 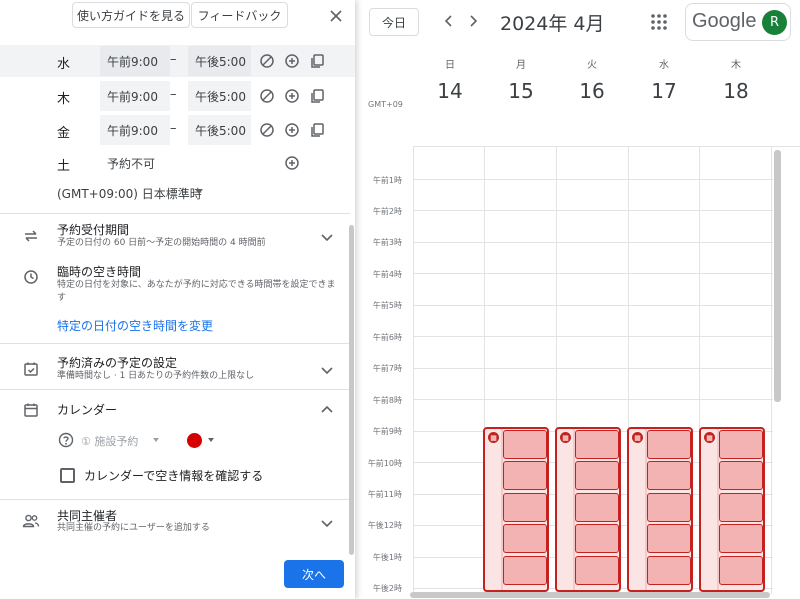 I want to click on check-availability-checkbox, so click(x=67, y=475).